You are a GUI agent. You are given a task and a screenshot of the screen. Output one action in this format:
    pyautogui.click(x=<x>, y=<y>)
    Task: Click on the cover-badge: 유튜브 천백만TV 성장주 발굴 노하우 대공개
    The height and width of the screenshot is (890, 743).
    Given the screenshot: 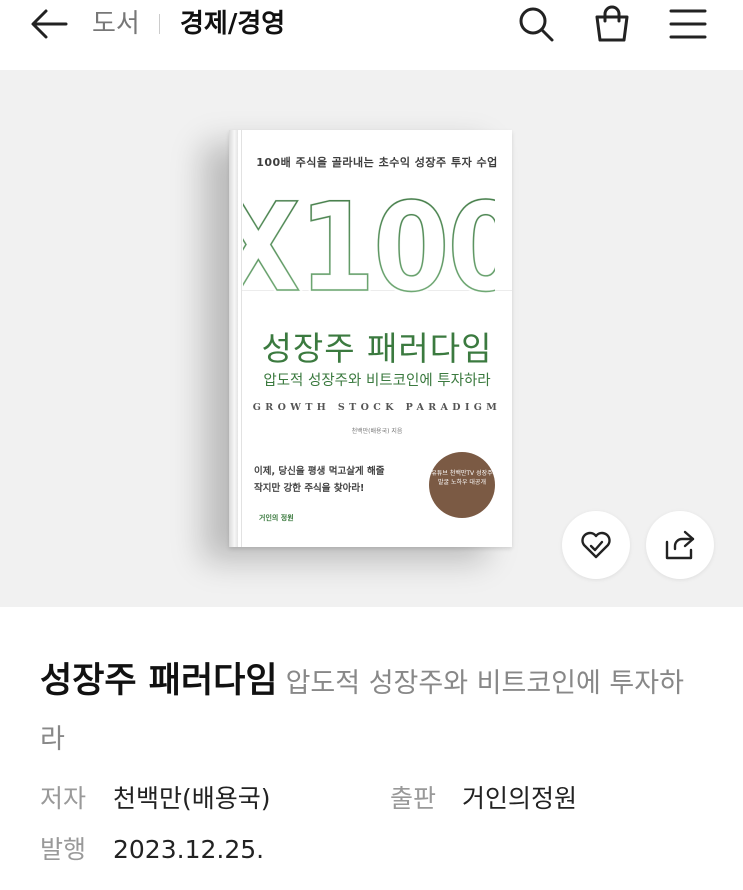 What is the action you would take?
    pyautogui.click(x=462, y=485)
    